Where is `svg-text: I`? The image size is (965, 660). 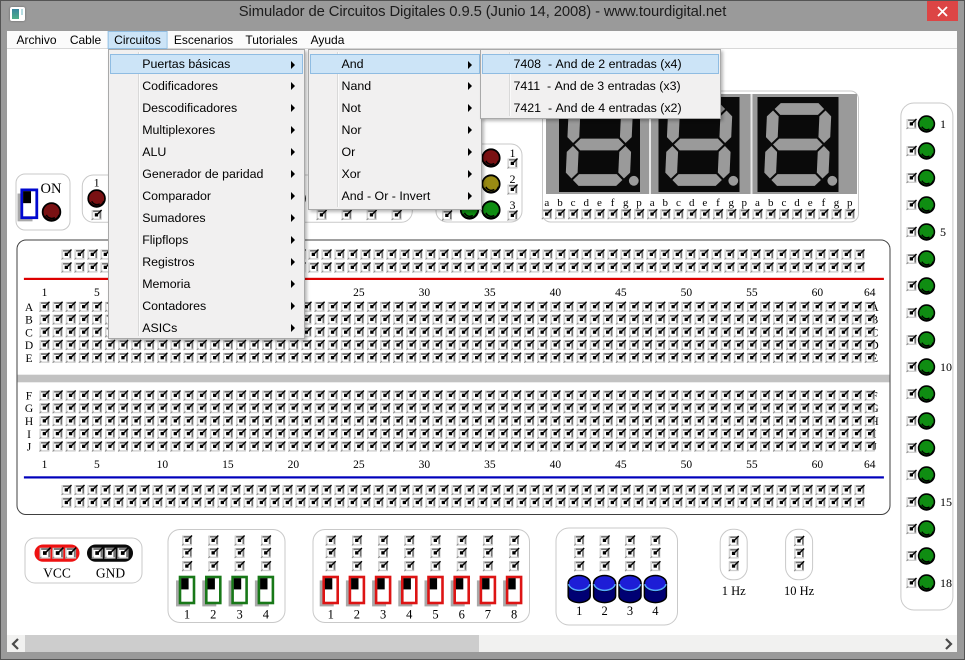
svg-text: I is located at coordinates (29, 435).